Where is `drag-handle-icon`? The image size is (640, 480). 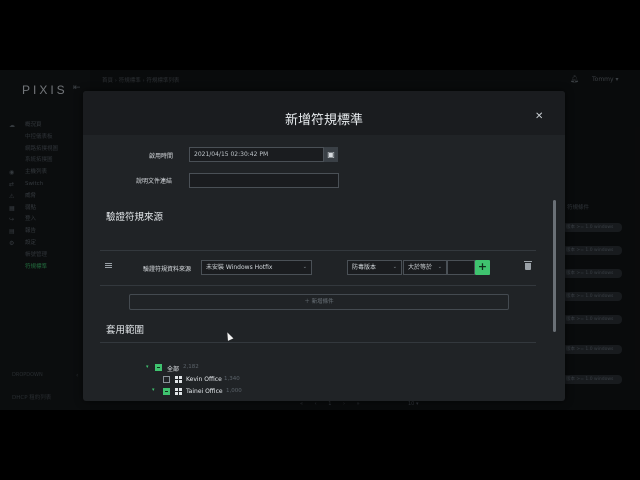
drag-handle-icon is located at coordinates (108, 265).